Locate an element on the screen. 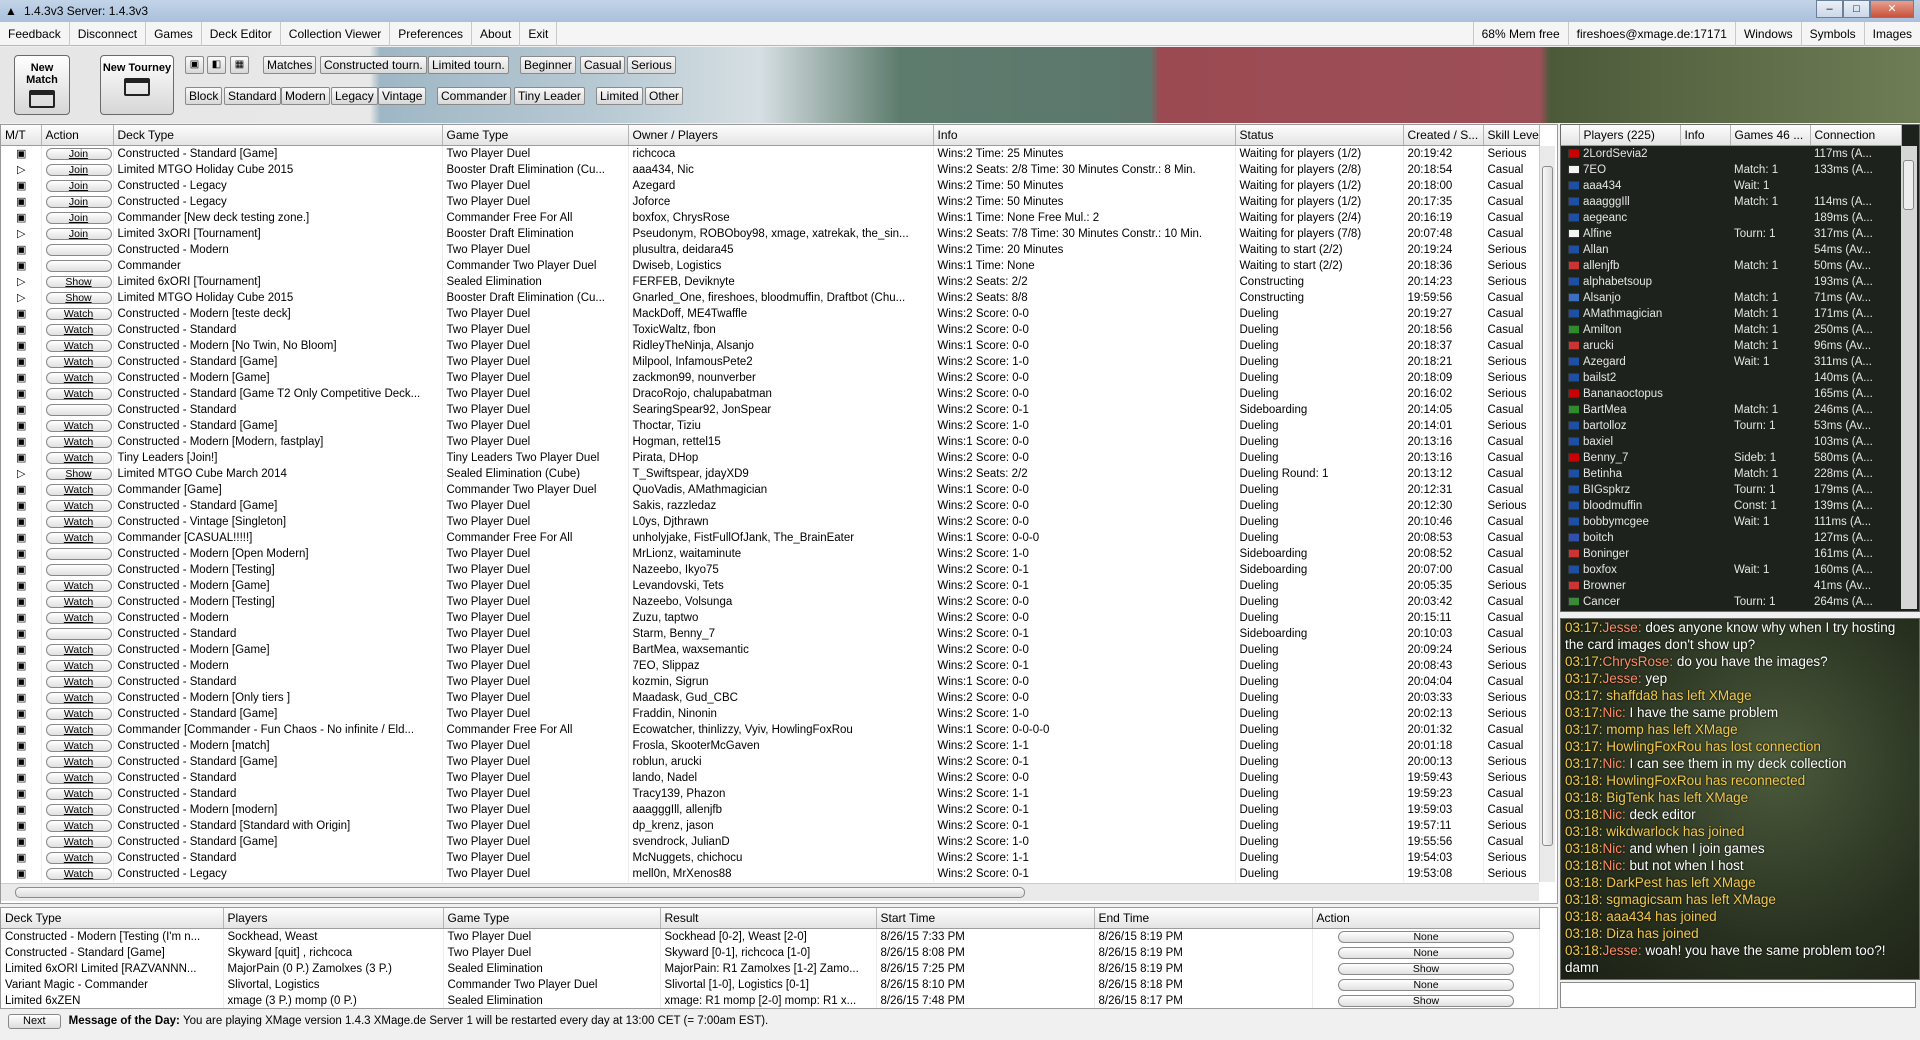 This screenshot has width=1920, height=1040. players-scrollbar is located at coordinates (1909, 377).